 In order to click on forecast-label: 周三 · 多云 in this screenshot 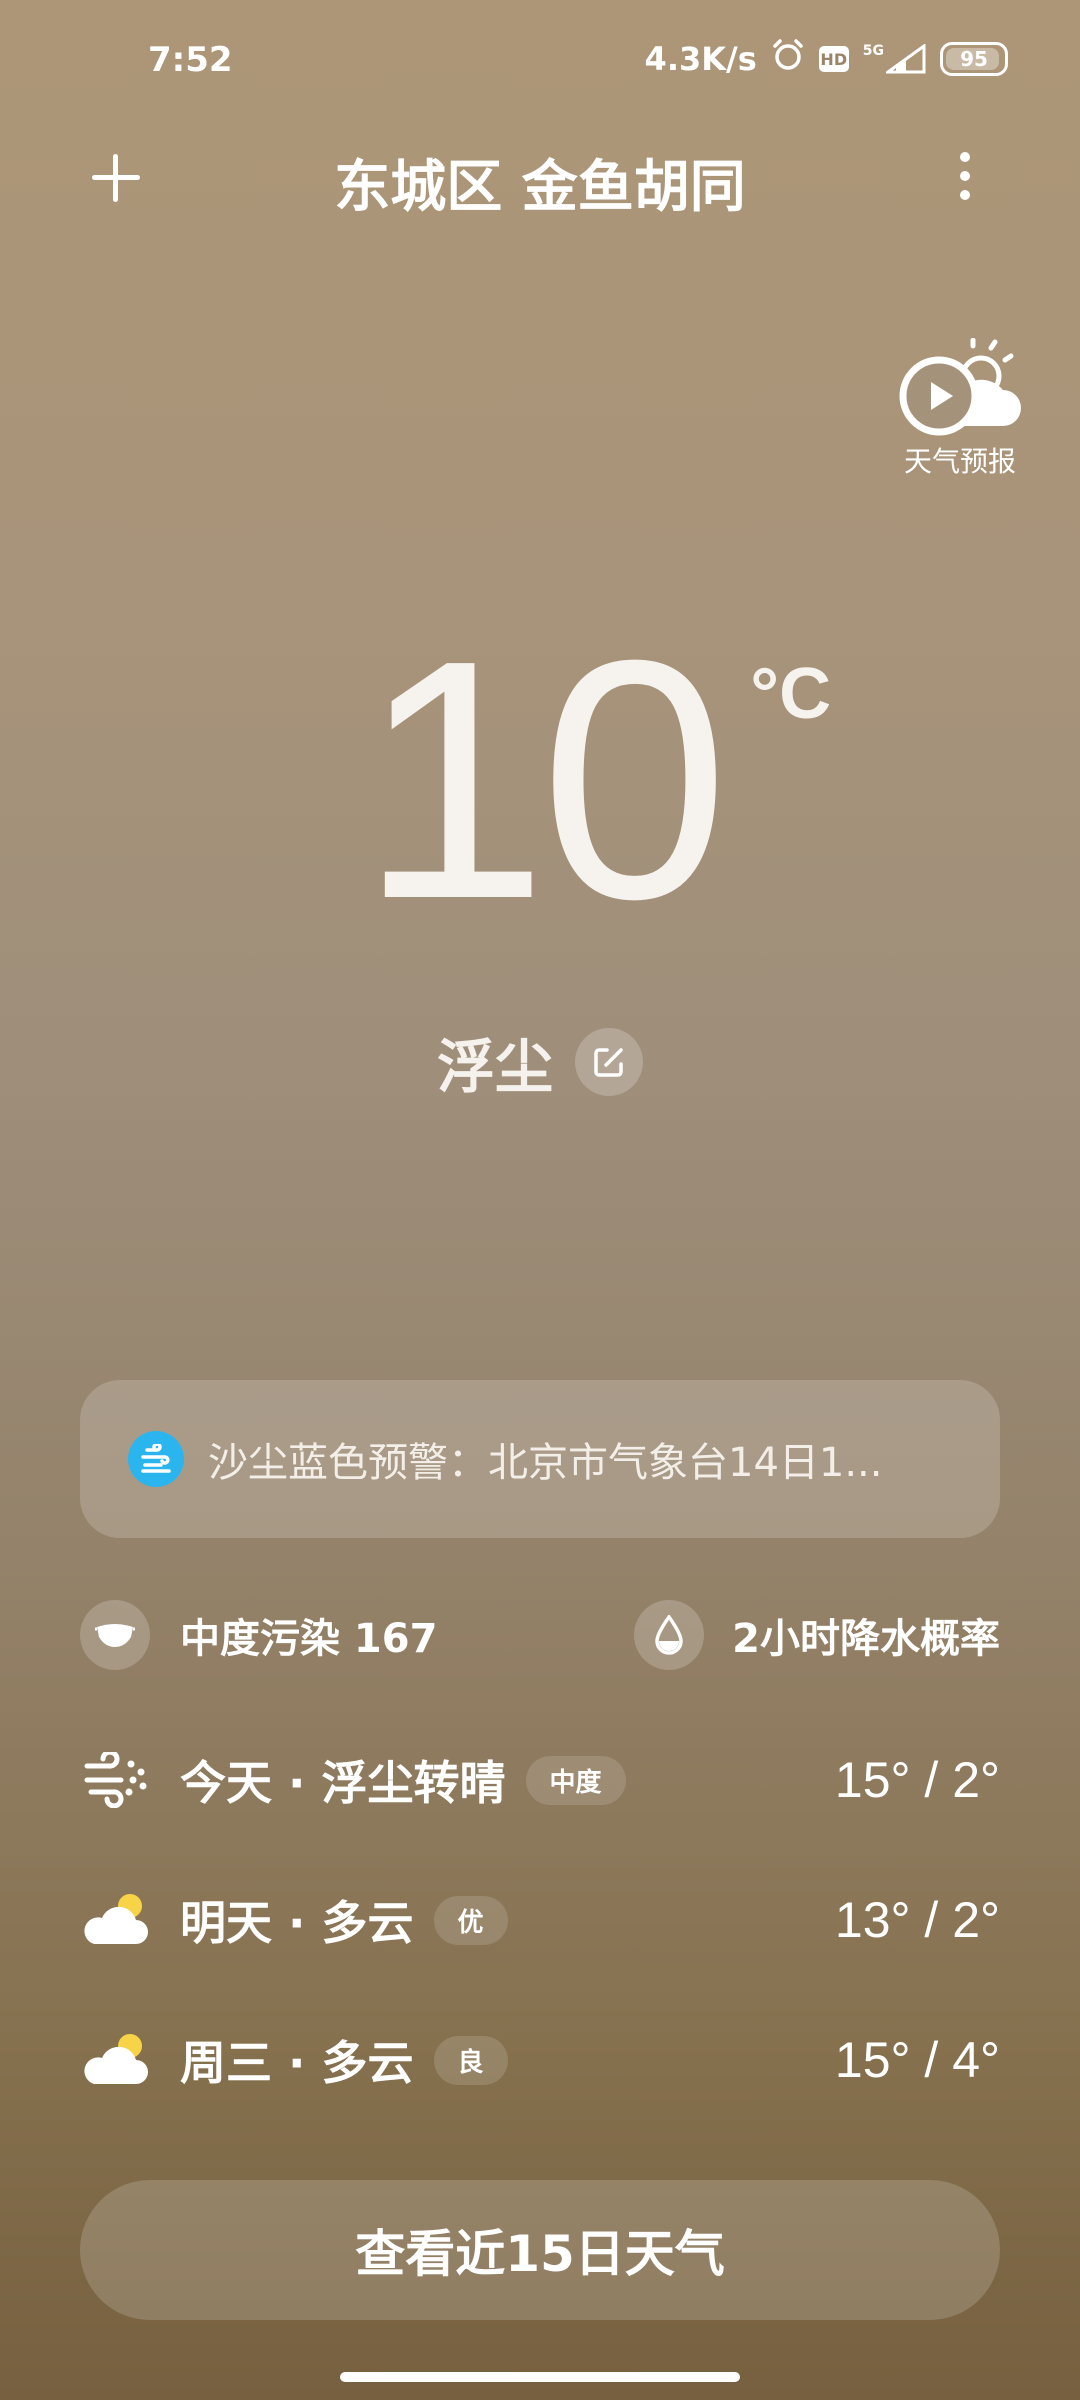, I will do `click(297, 2063)`.